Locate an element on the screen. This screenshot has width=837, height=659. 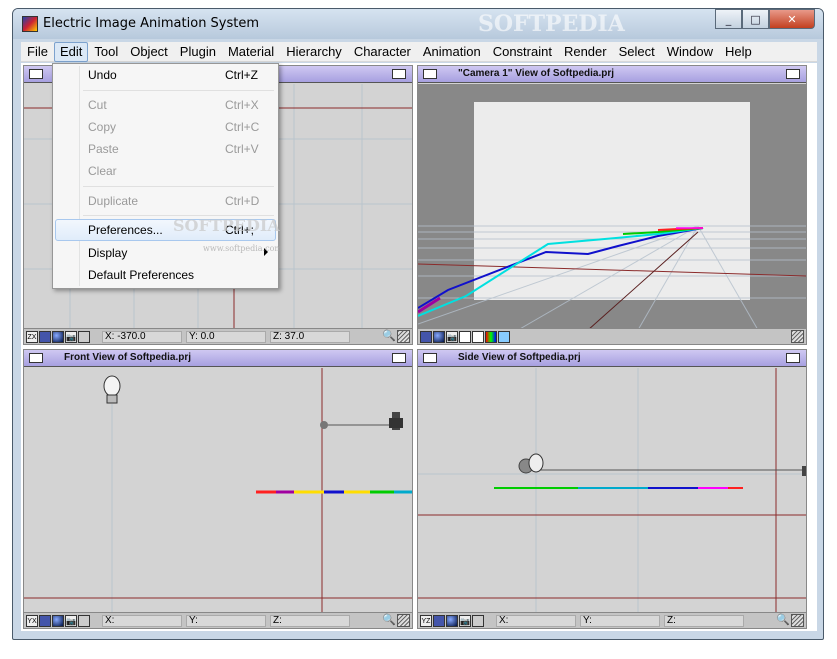
viewport-title: Front View of Softpedia.prj is located at coordinates (128, 357).